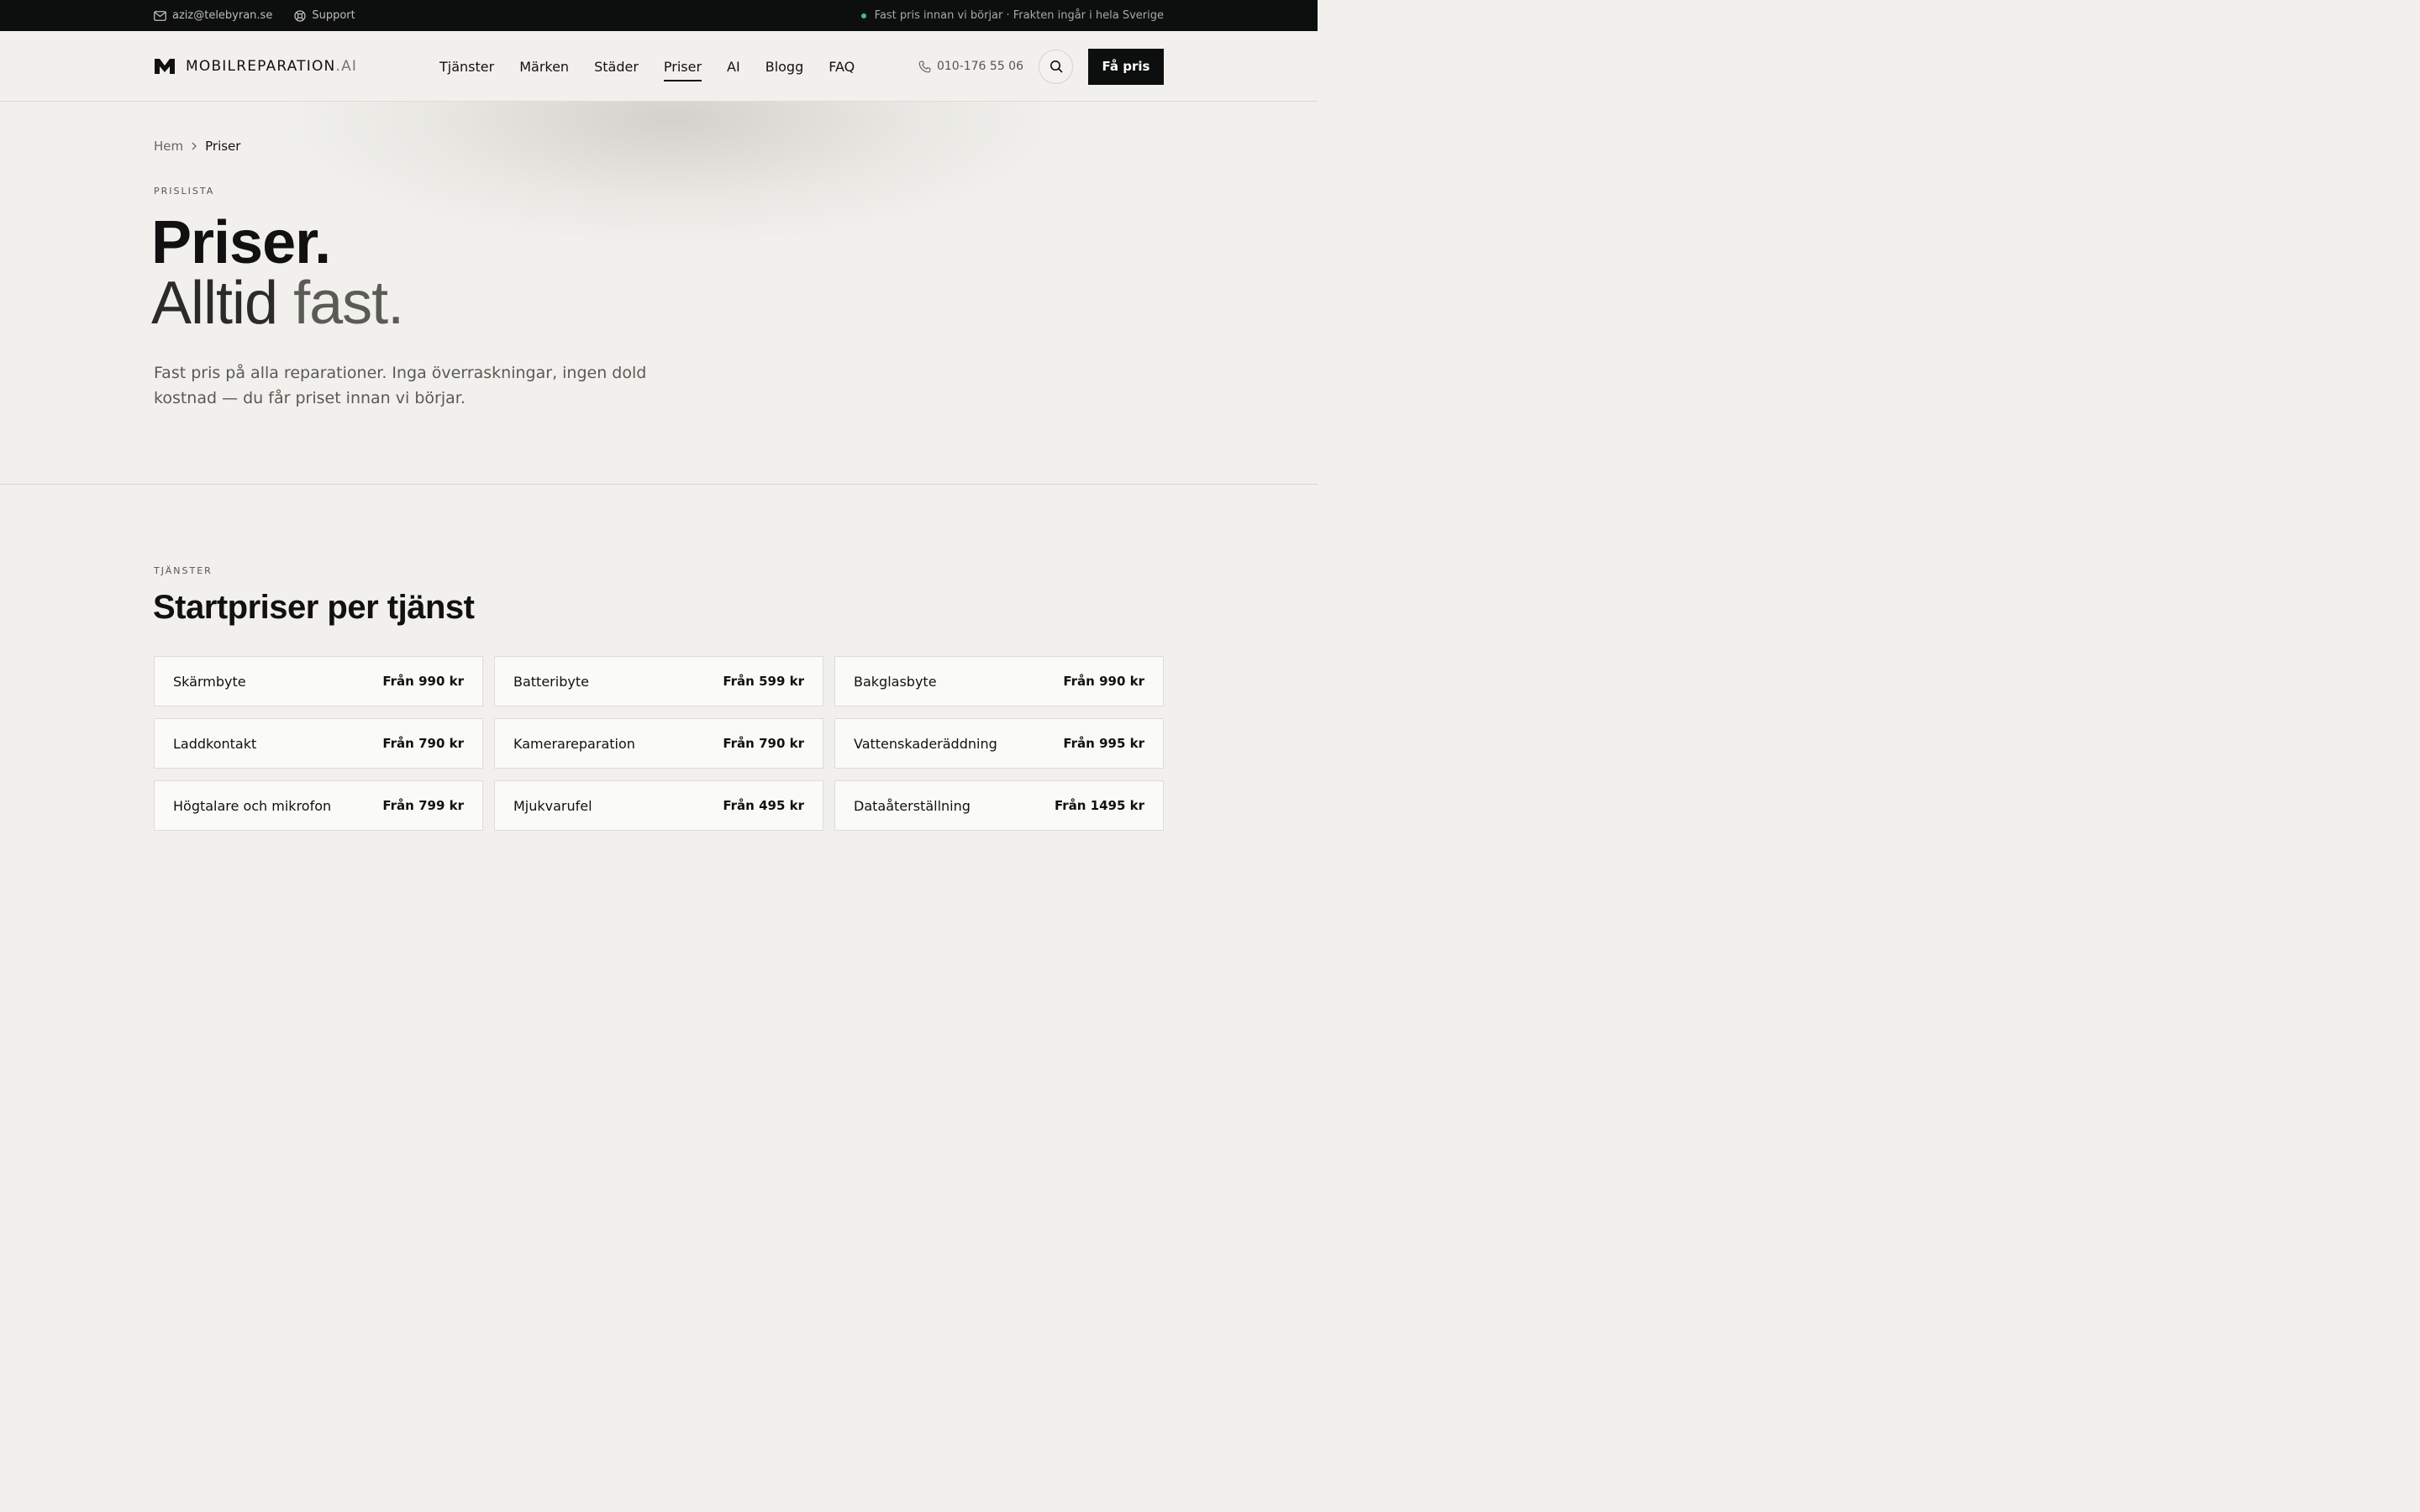  Describe the element at coordinates (241, 242) in the screenshot. I see `page-title: Priser.` at that location.